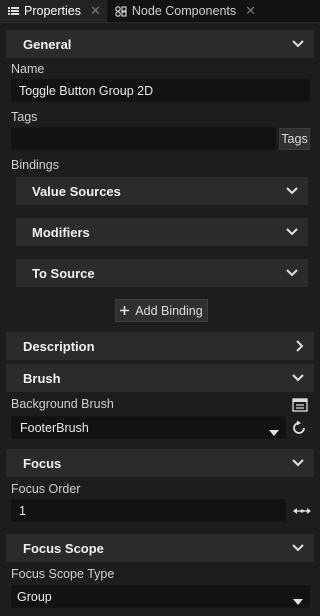 This screenshot has width=320, height=616. Describe the element at coordinates (62, 404) in the screenshot. I see `background-brush-label: Background Brush` at that location.